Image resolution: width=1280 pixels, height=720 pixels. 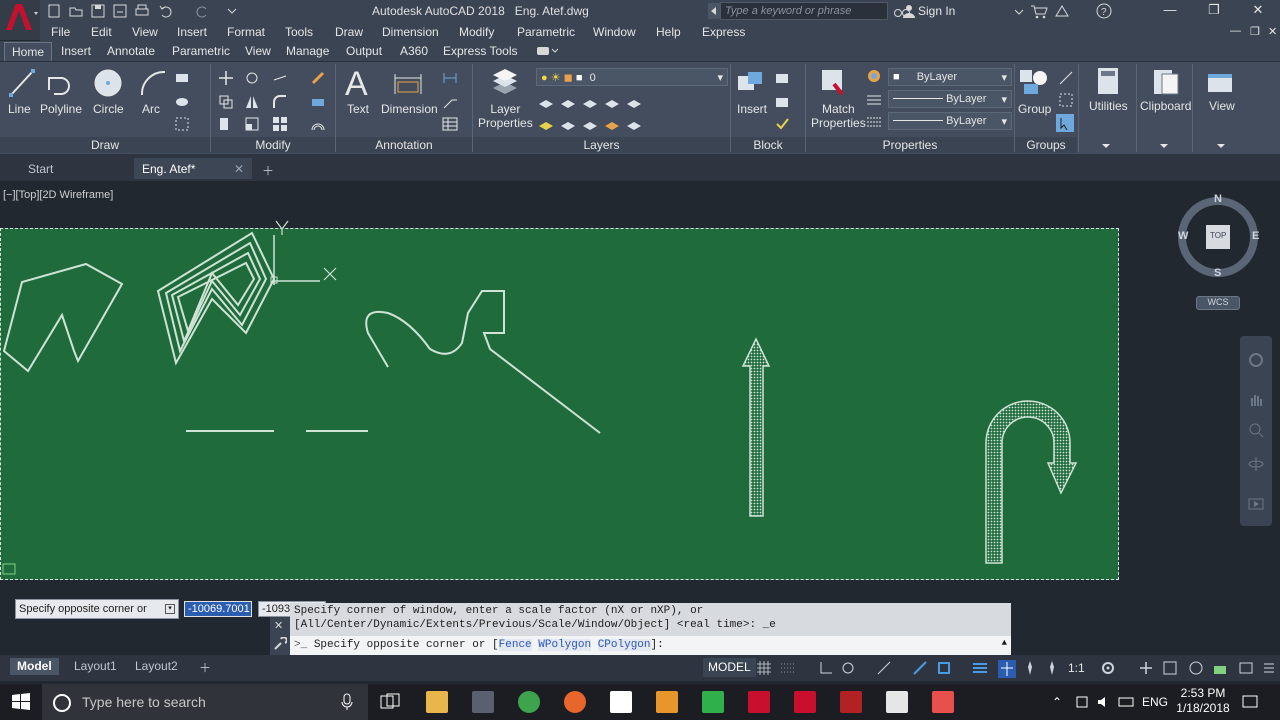 I want to click on view-button: View, so click(x=1222, y=106).